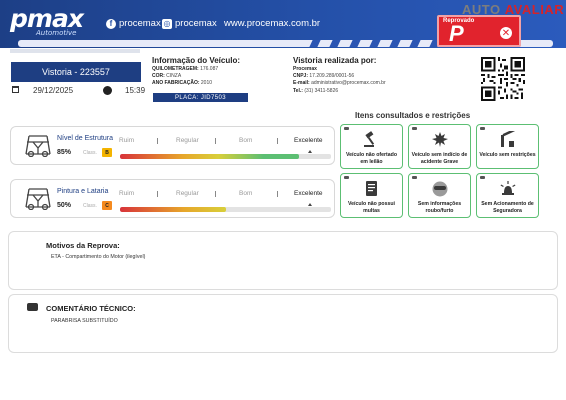  Describe the element at coordinates (456, 33) in the screenshot. I see `stamp-letter: P` at that location.